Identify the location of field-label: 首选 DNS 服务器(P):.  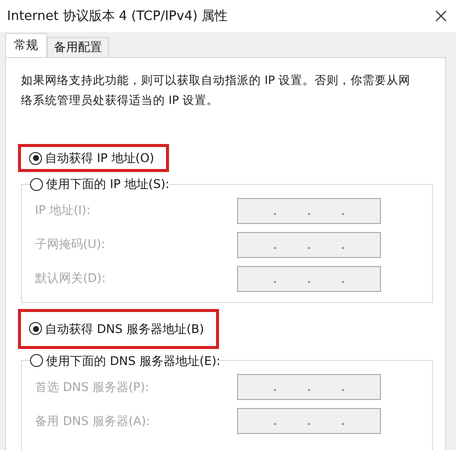
(92, 387).